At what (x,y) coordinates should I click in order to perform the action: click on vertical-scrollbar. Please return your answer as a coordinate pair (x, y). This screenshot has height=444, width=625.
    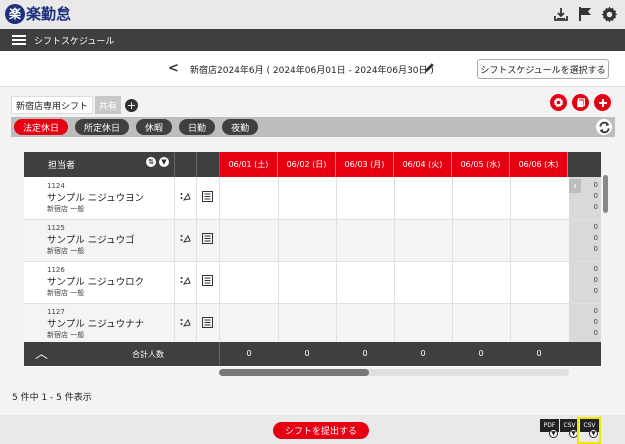
    Looking at the image, I should click on (605, 194).